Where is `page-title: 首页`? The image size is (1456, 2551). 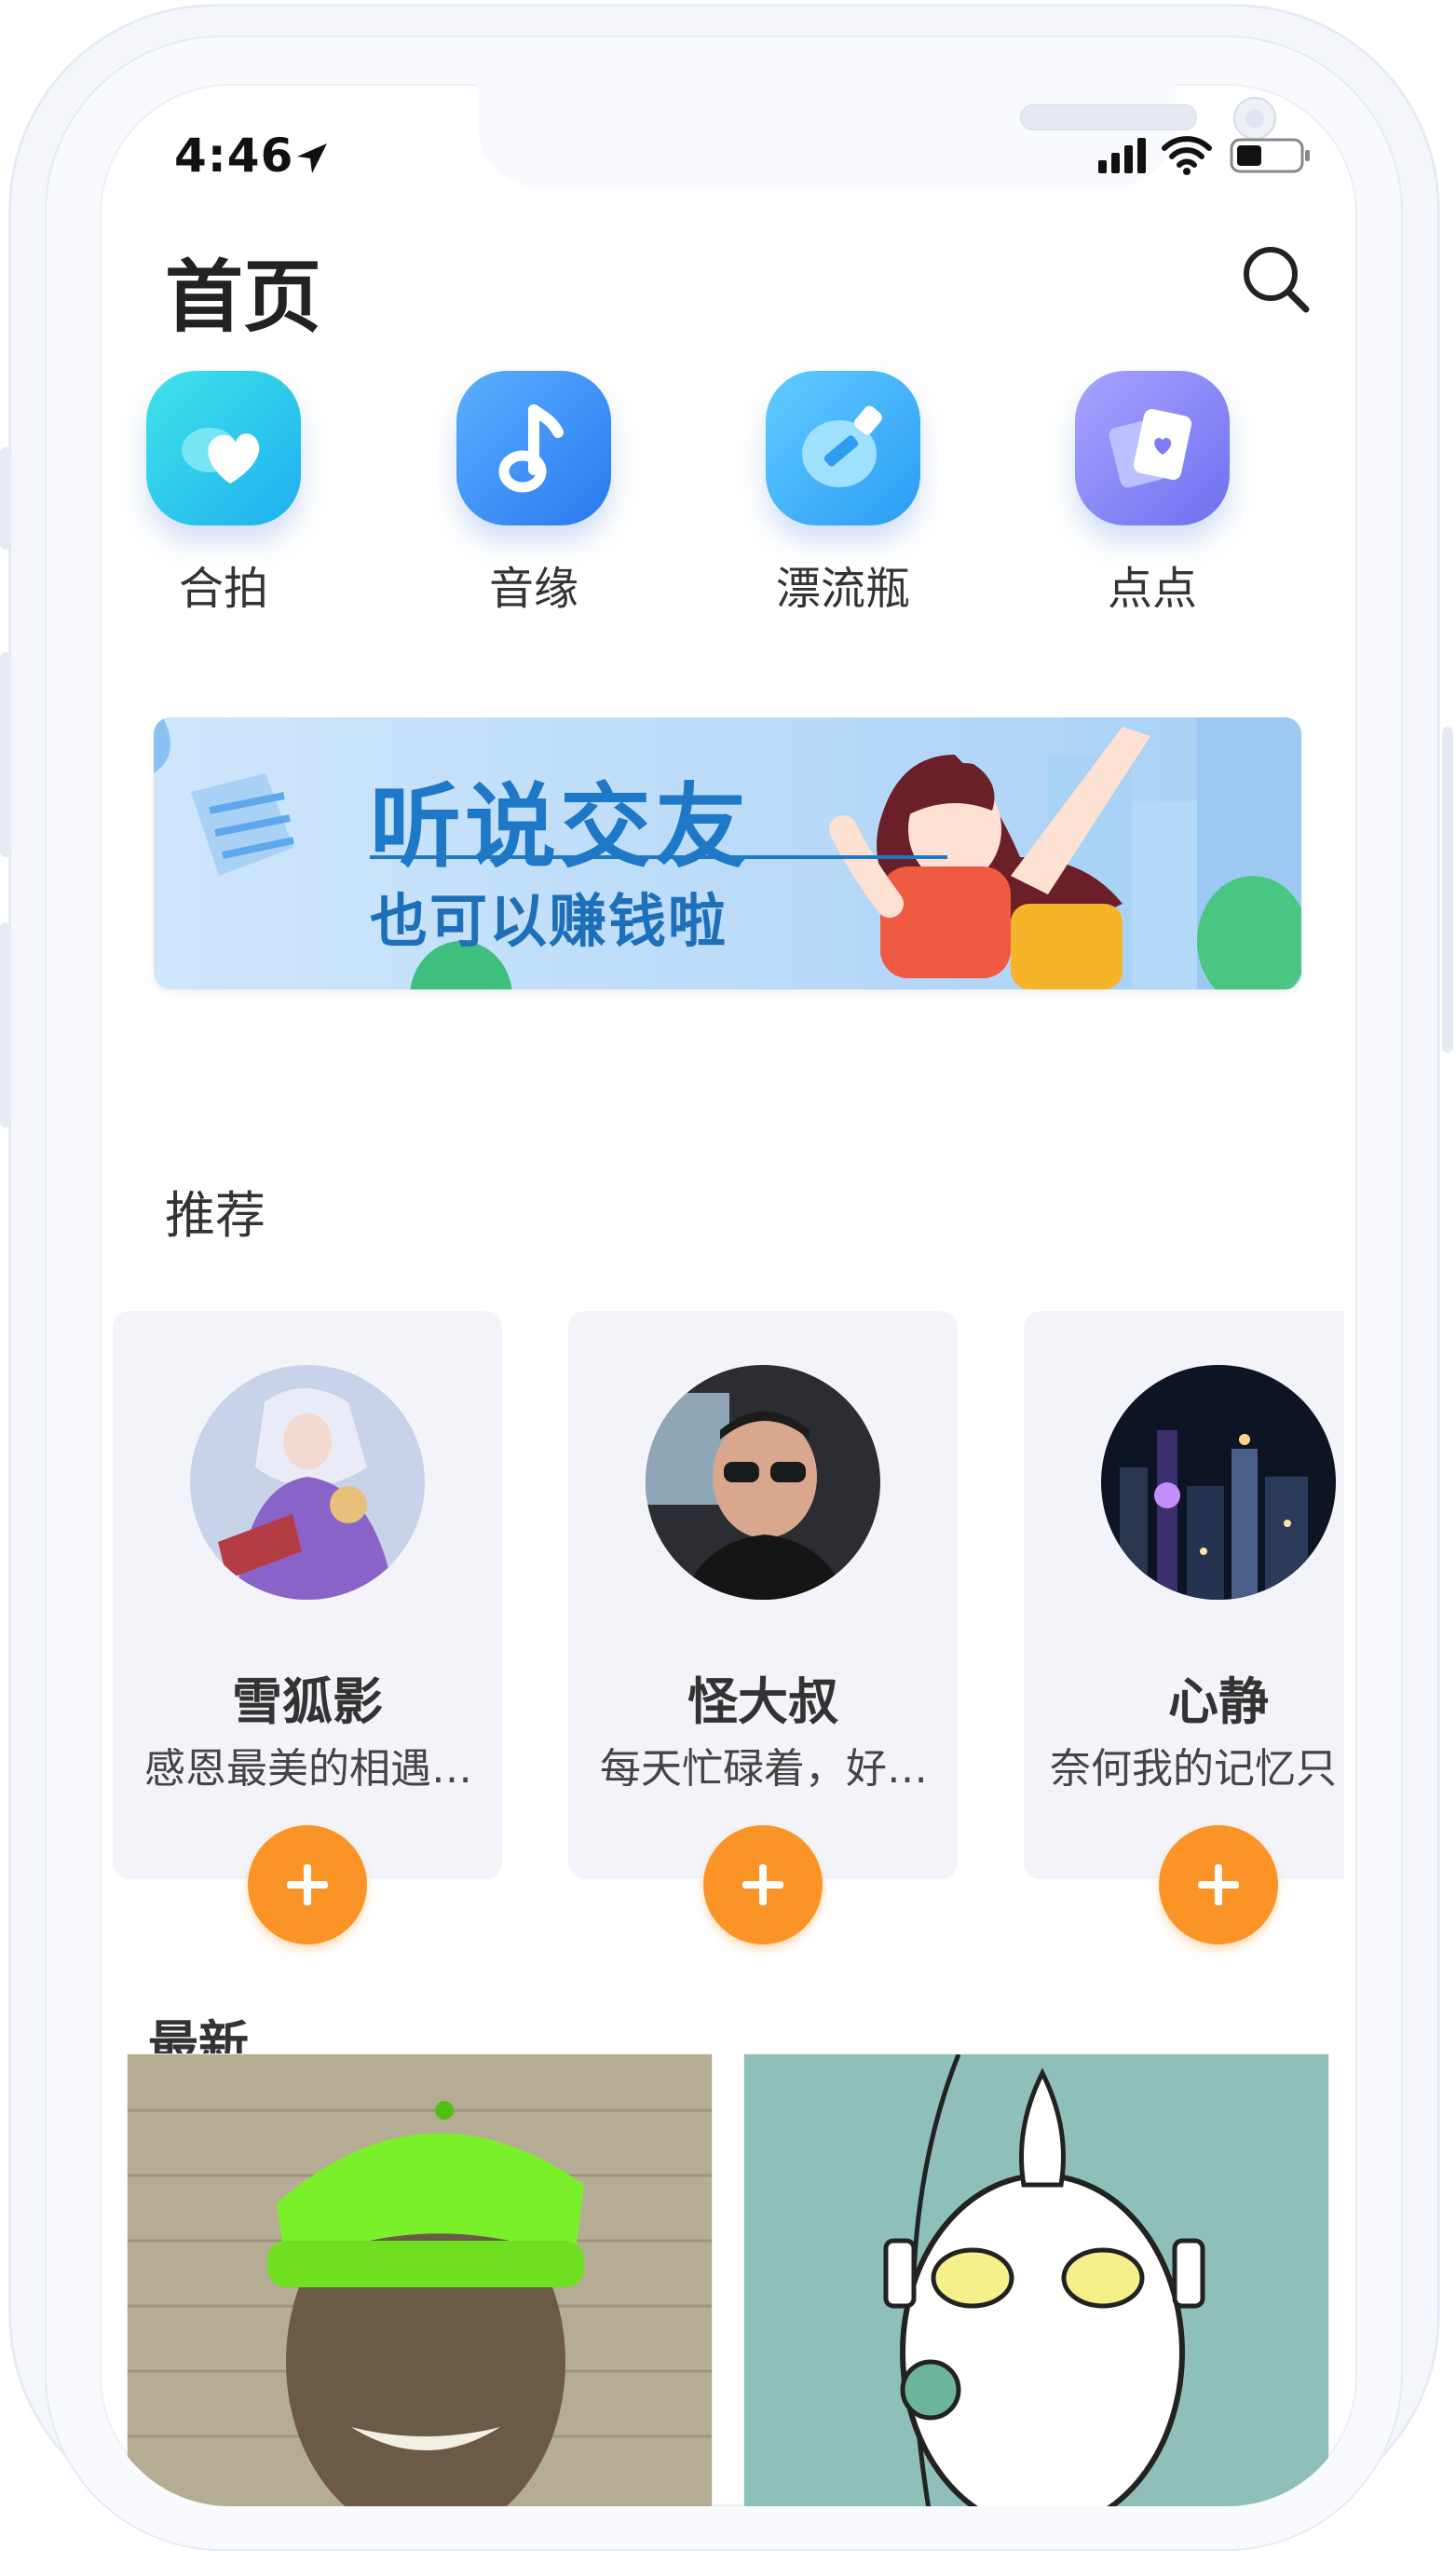
page-title: 首页 is located at coordinates (243, 297).